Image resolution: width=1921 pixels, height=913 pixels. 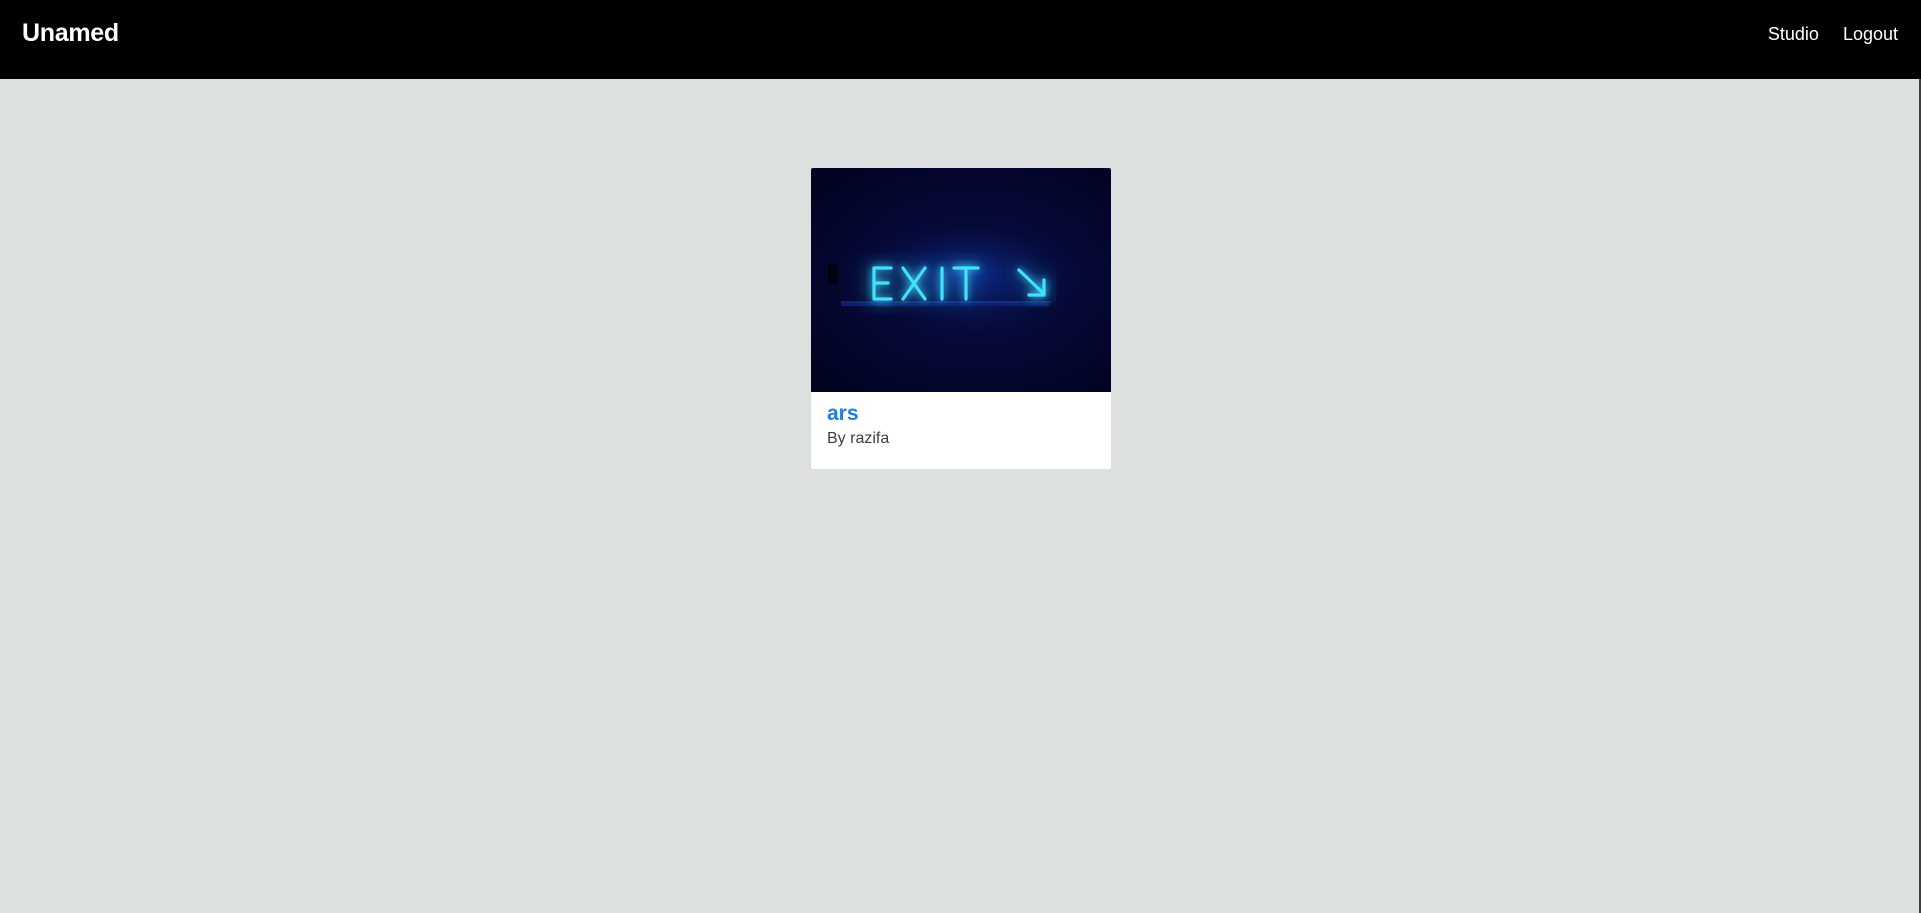 What do you see at coordinates (1793, 34) in the screenshot?
I see `nav-link-studio: Studio` at bounding box center [1793, 34].